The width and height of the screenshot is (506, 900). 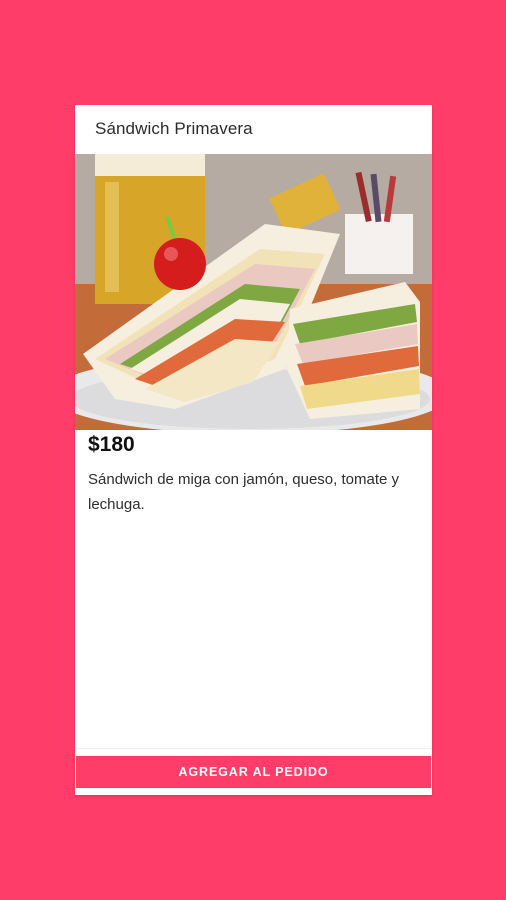 I want to click on product-price: $180, so click(x=111, y=444).